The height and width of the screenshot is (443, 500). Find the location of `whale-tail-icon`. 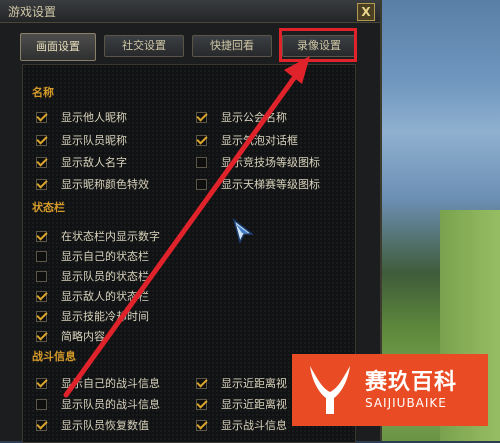

whale-tail-icon is located at coordinates (330, 390).